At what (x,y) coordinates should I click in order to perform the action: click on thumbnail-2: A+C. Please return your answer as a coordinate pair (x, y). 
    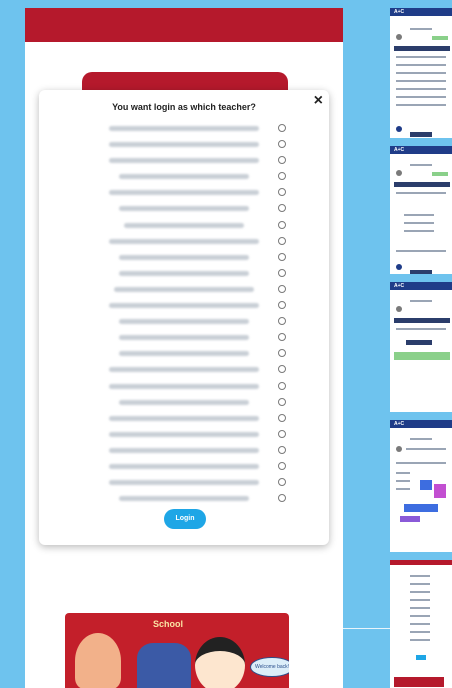
    Looking at the image, I should click on (421, 210).